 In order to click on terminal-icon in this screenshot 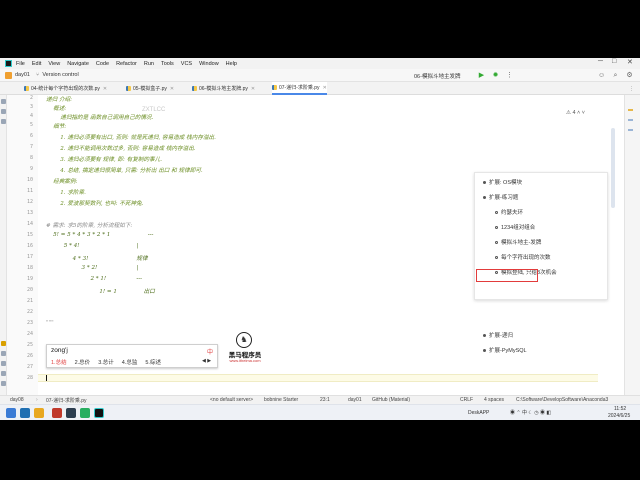, I will do `click(3, 363)`.